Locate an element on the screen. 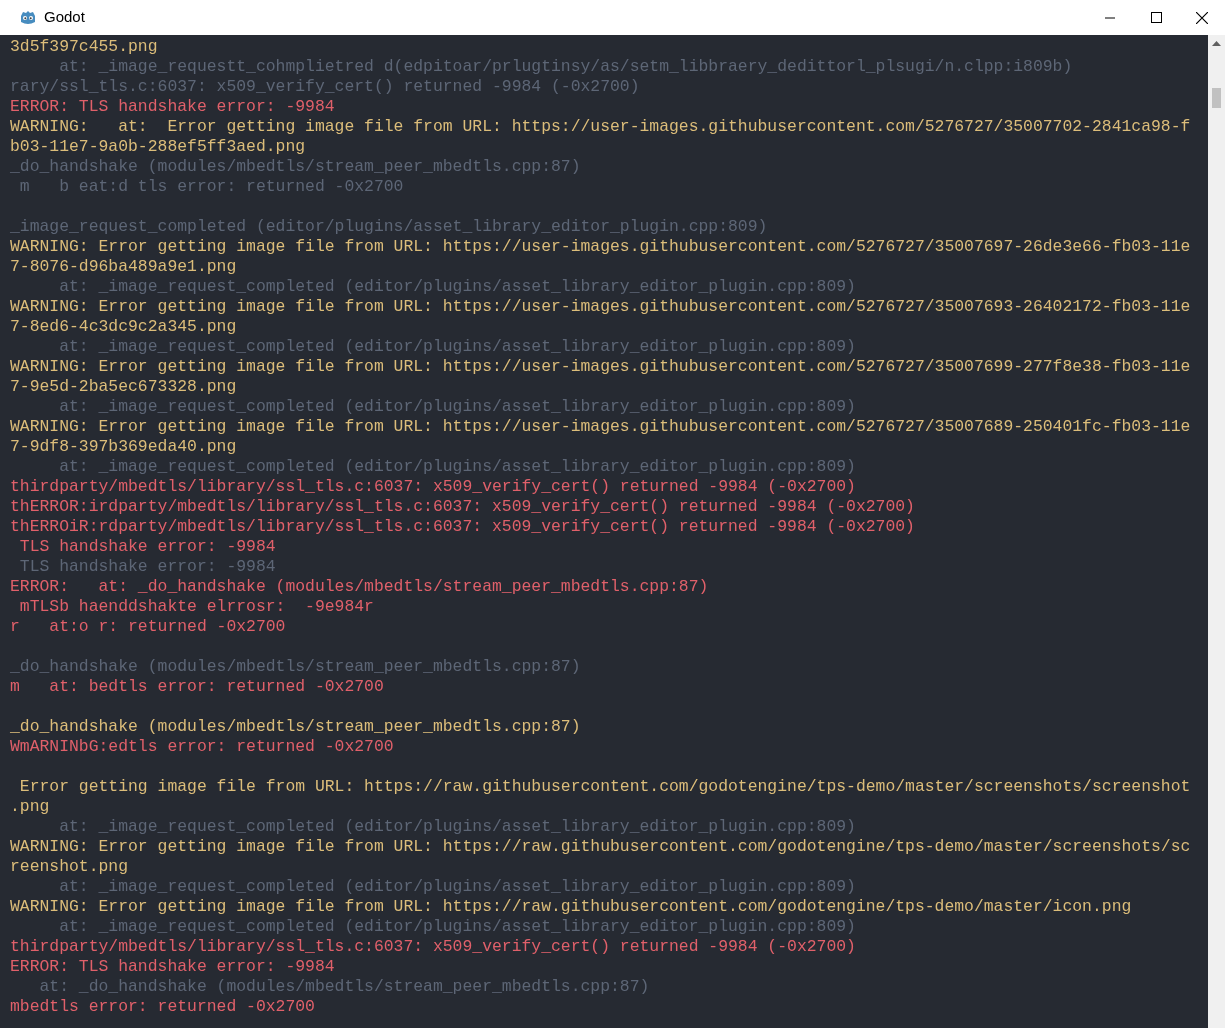 This screenshot has width=1225, height=1028. warning-line: .png is located at coordinates (30, 807).